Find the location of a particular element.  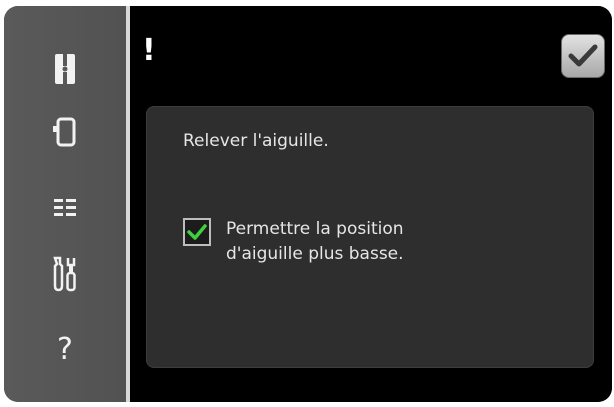

sidebar-item-tools is located at coordinates (65, 274).